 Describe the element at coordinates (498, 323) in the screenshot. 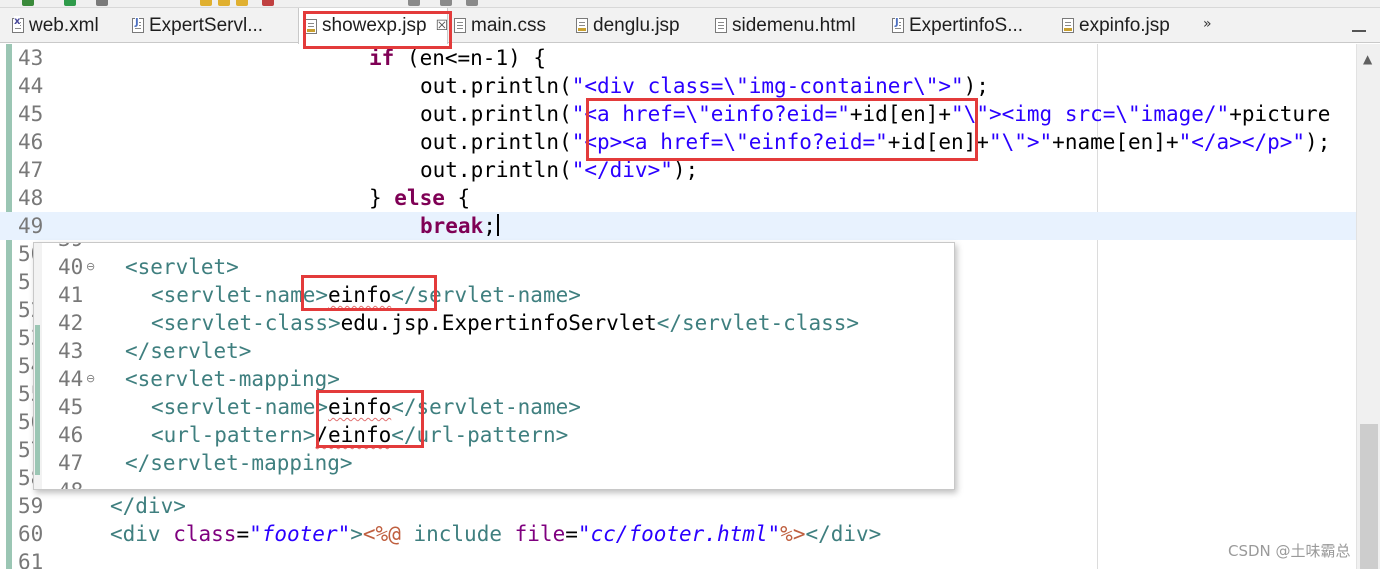

I see `code-token: edu.jsp.ExpertinfoServlet` at that location.